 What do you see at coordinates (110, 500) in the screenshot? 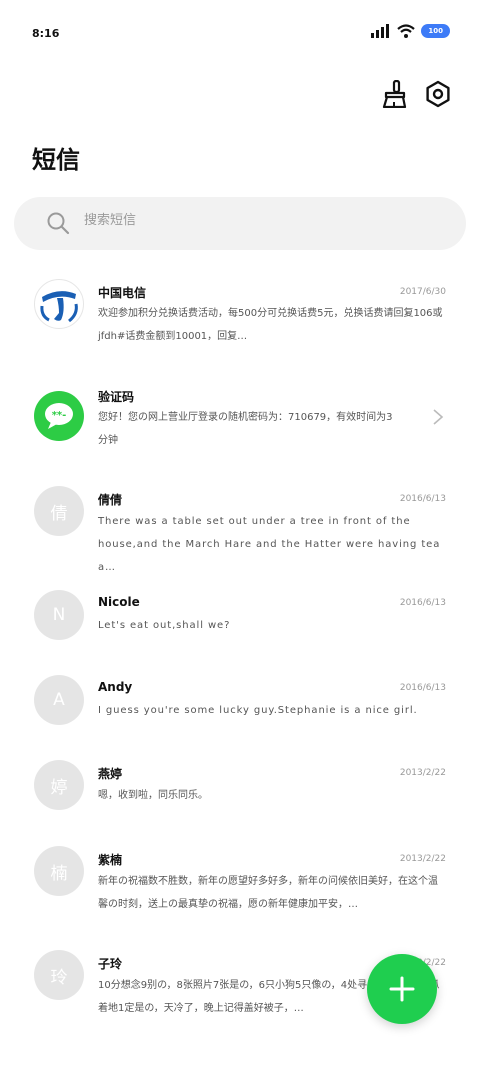
I see `message-sender: 倩倩` at bounding box center [110, 500].